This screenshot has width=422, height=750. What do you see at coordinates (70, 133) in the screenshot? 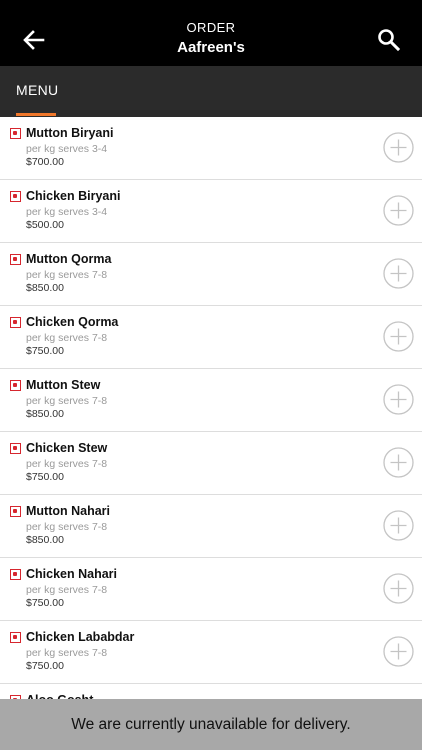
I see `item-name: Mutton Biryani` at bounding box center [70, 133].